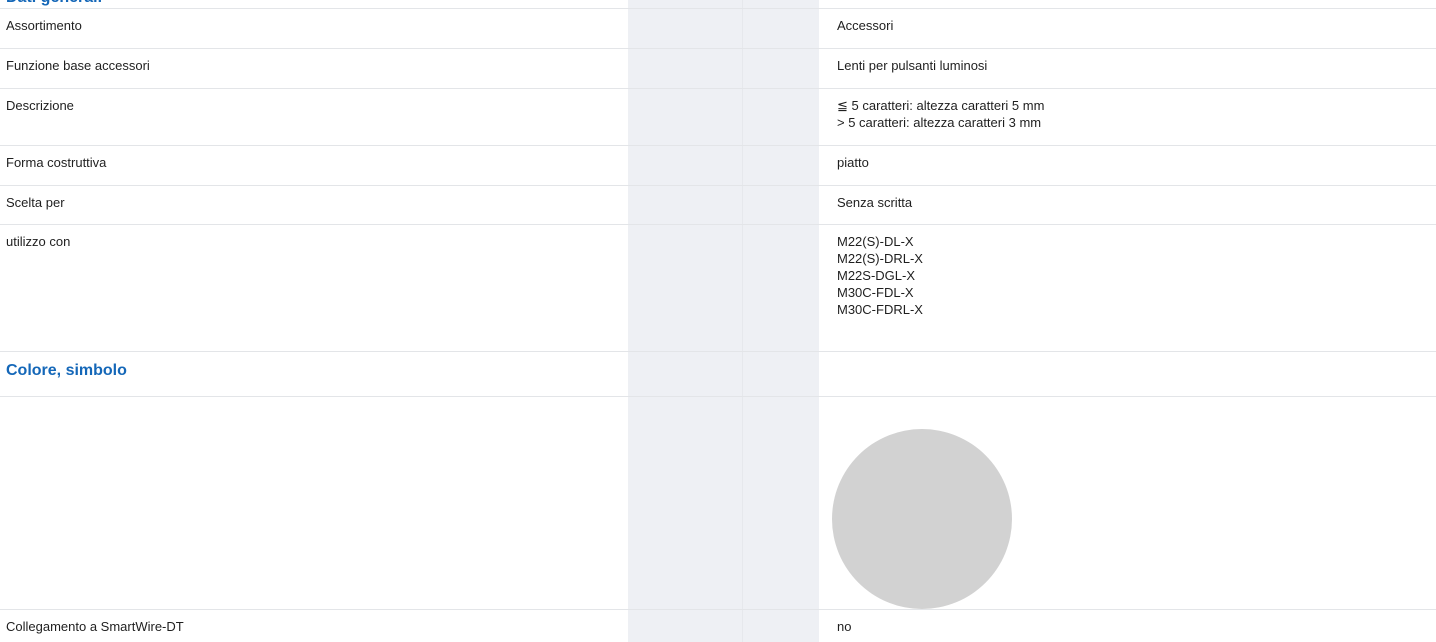 The image size is (1436, 642). What do you see at coordinates (44, 25) in the screenshot?
I see `row-label: Assortimento` at bounding box center [44, 25].